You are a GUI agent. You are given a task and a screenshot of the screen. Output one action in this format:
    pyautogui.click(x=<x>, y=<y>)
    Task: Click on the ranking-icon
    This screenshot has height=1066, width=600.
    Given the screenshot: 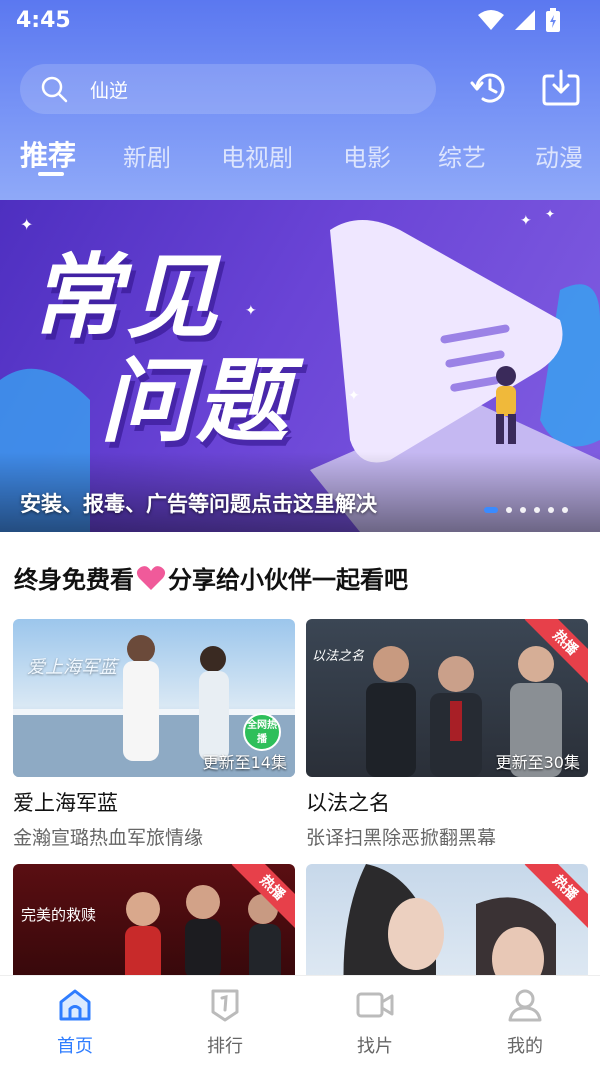 What is the action you would take?
    pyautogui.click(x=225, y=1005)
    